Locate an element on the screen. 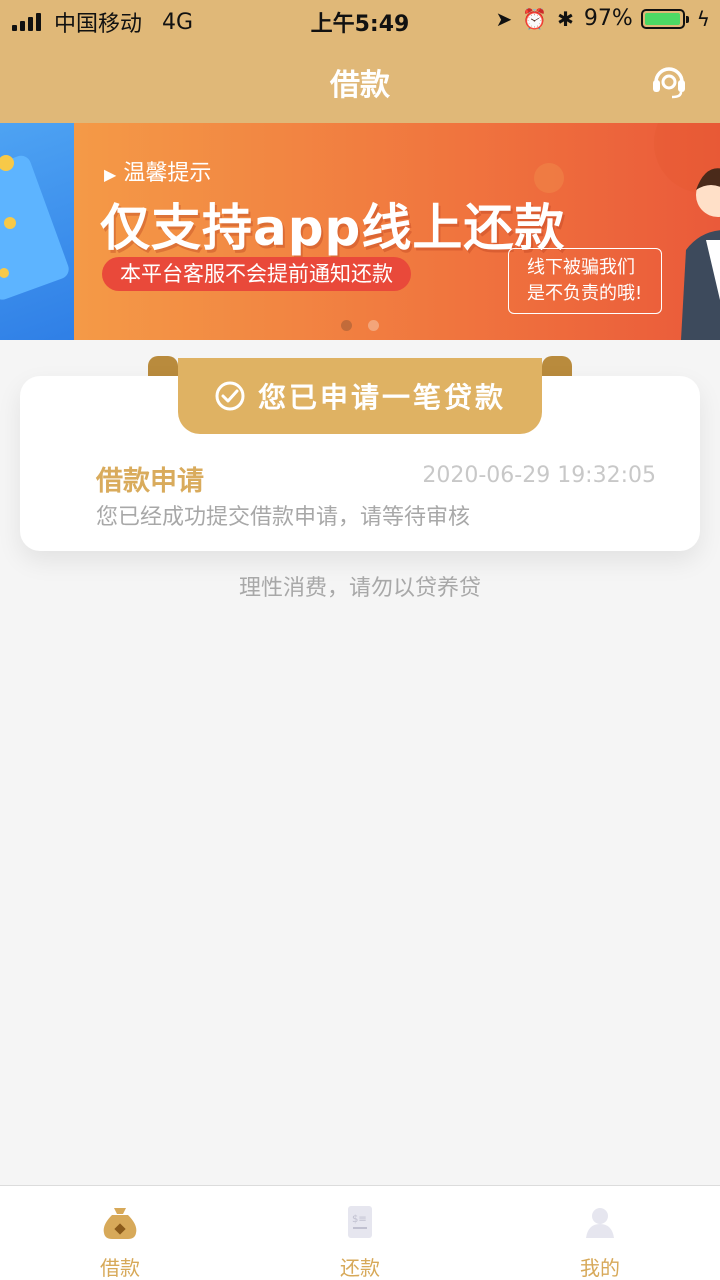 This screenshot has height=1280, width=720. tab-borrow: 借款 is located at coordinates (120, 1233).